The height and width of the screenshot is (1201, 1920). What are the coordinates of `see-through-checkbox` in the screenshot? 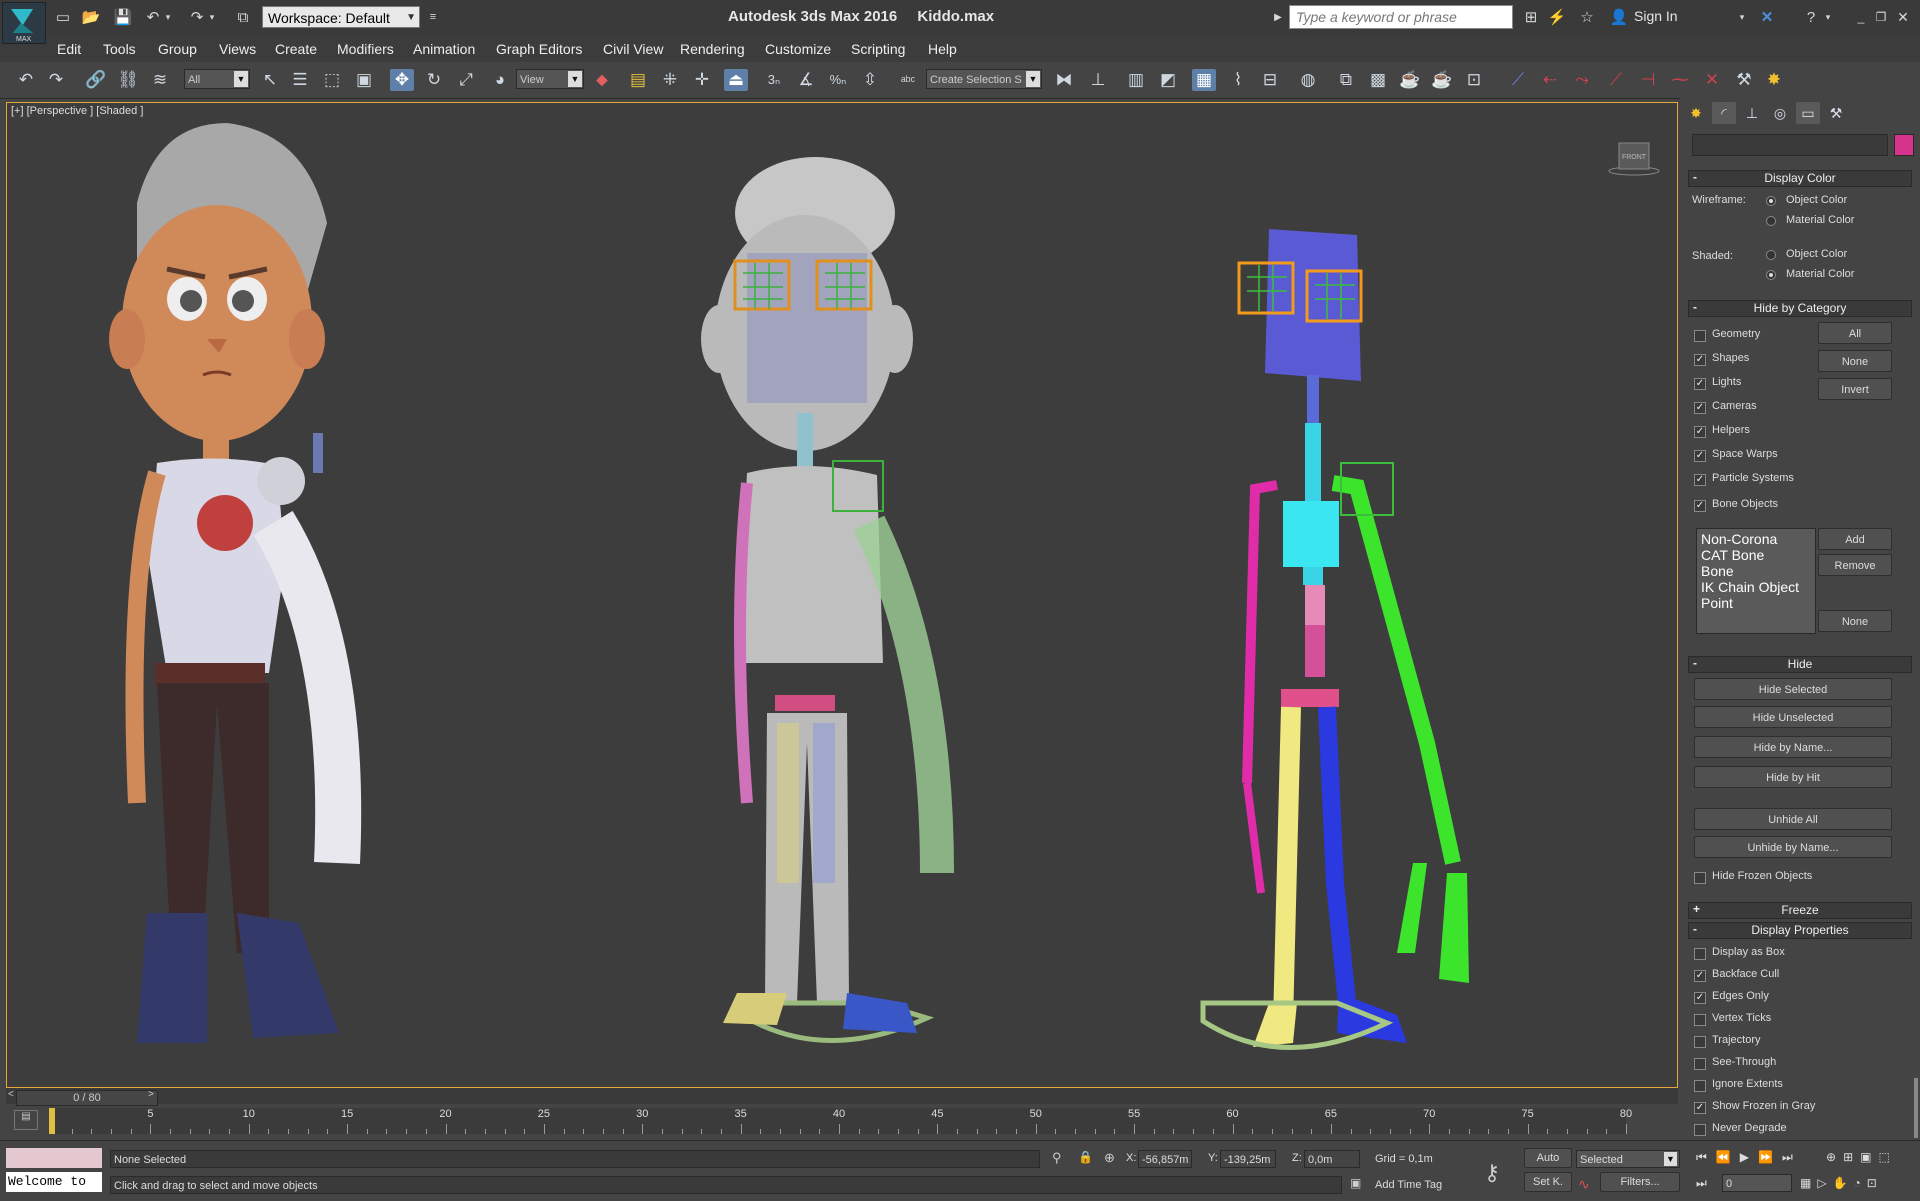 It's located at (1700, 1064).